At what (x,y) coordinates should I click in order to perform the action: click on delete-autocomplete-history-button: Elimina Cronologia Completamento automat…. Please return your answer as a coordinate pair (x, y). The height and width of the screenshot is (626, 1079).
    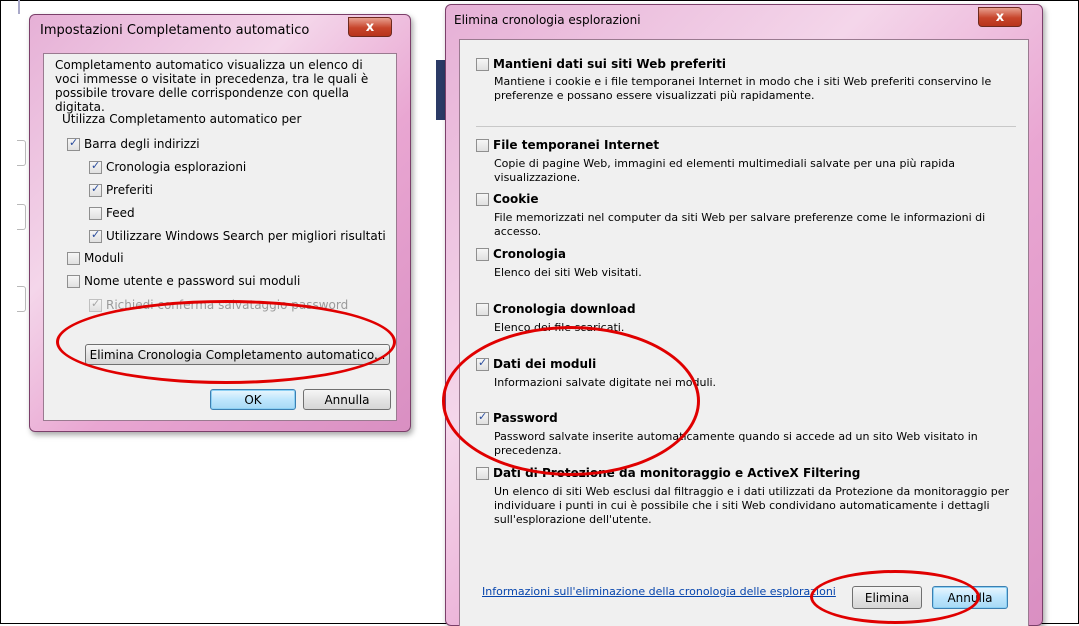
    Looking at the image, I should click on (237, 354).